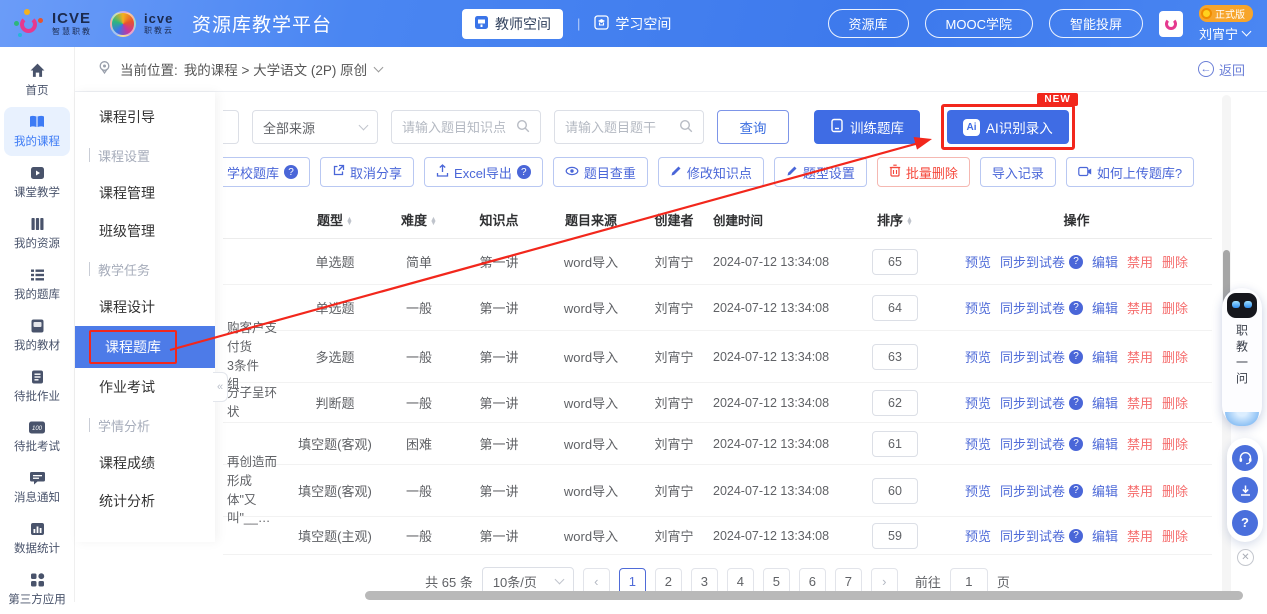 This screenshot has width=1267, height=614. What do you see at coordinates (37, 487) in the screenshot?
I see `sidebar-item-message-notifications: 消息通知` at bounding box center [37, 487].